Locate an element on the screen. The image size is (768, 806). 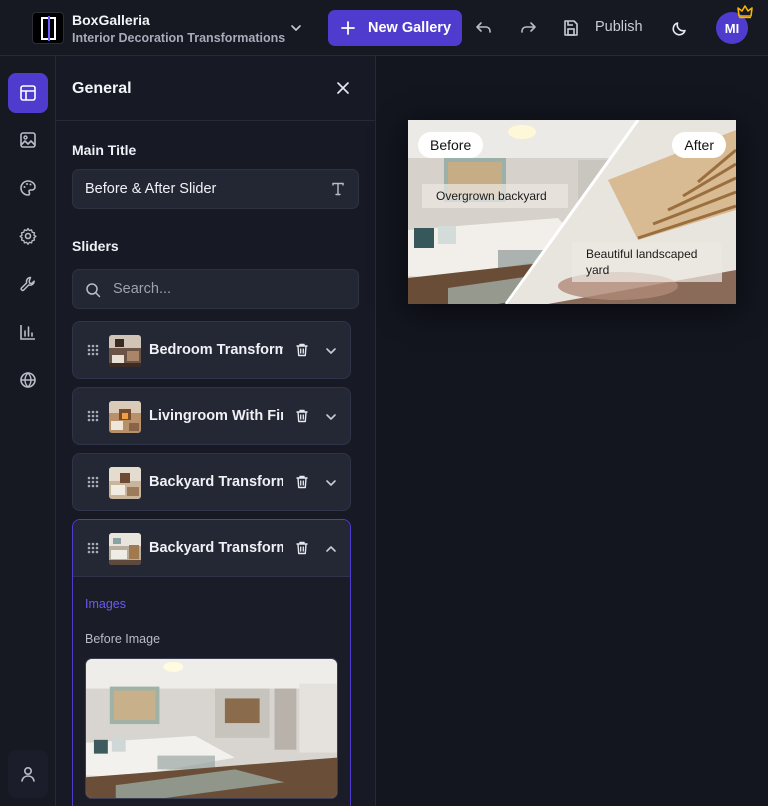
slider-item: Livingroom With Fireplace is located at coordinates (211, 416).